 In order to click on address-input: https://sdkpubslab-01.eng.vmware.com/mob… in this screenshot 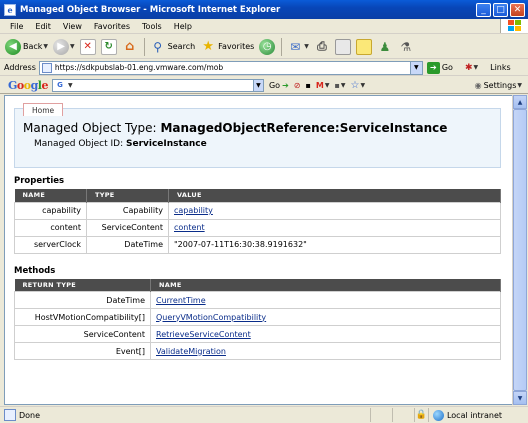, I will do `click(230, 67)`.